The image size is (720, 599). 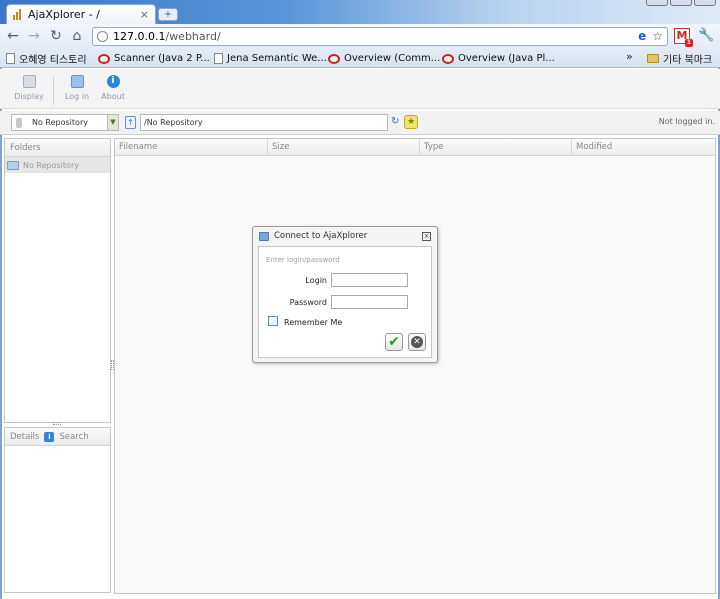 What do you see at coordinates (113, 91) in the screenshot?
I see `about-button: i About` at bounding box center [113, 91].